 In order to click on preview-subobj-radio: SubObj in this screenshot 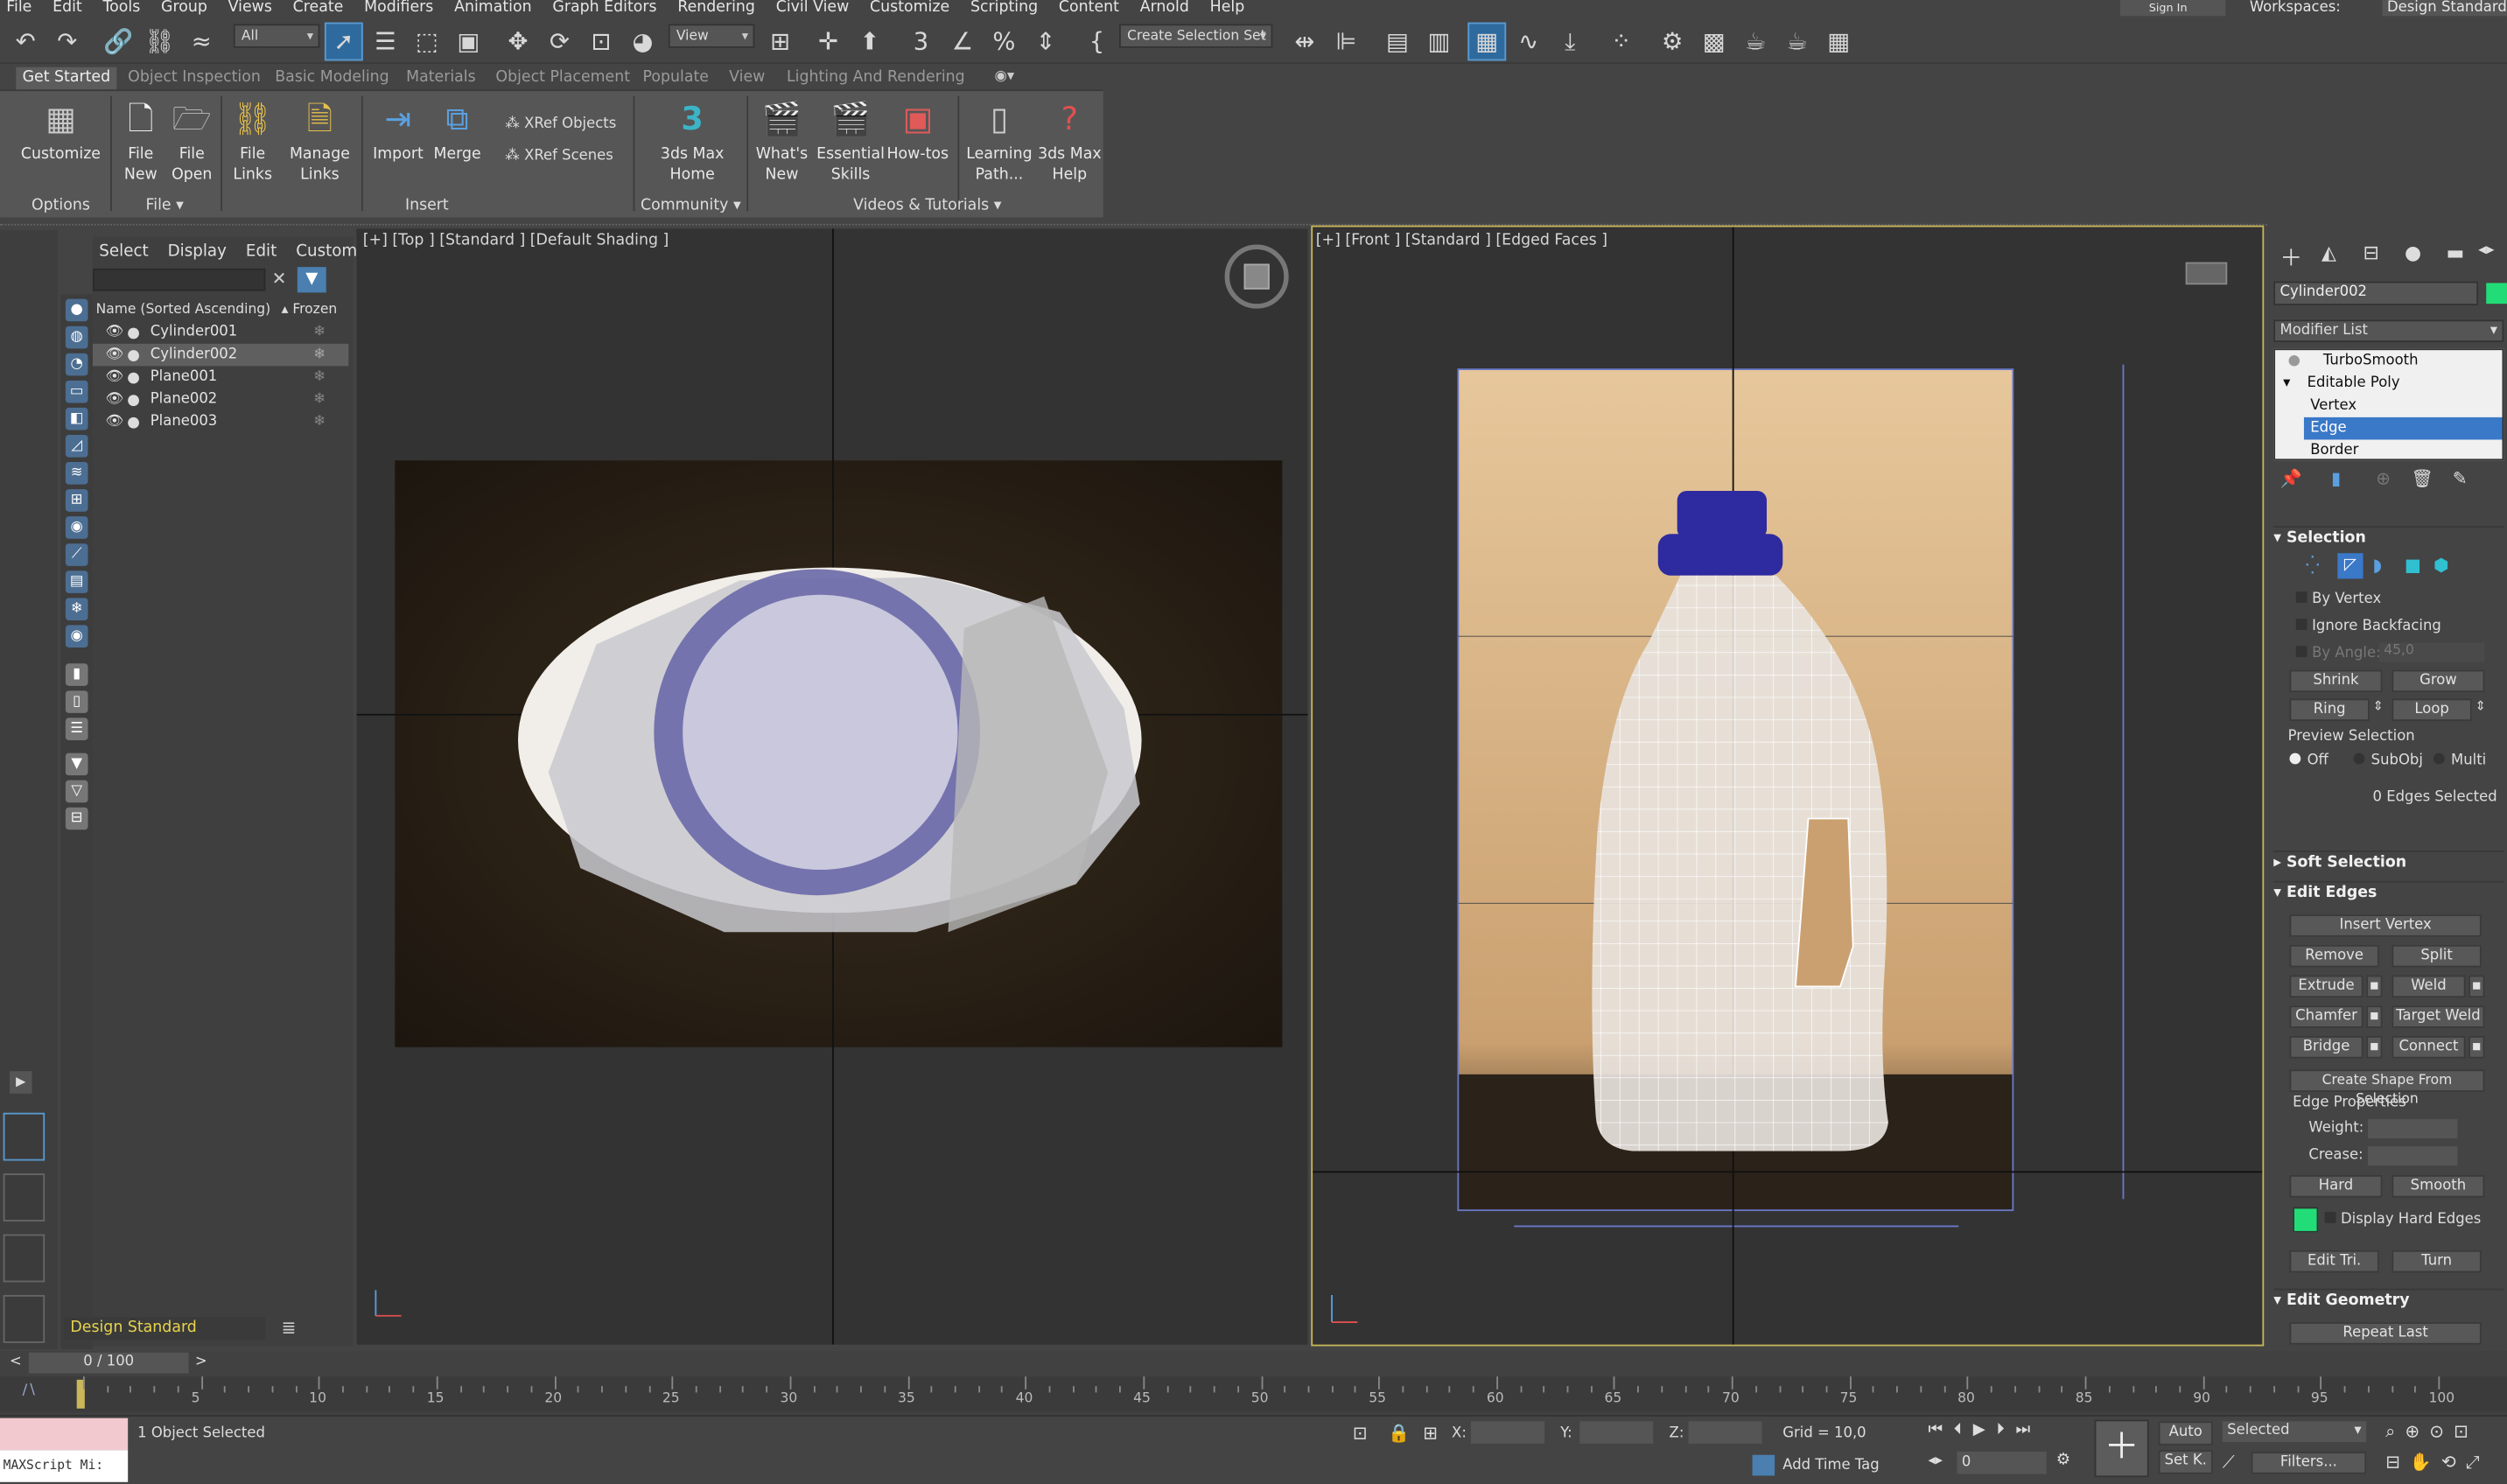, I will do `click(2388, 760)`.